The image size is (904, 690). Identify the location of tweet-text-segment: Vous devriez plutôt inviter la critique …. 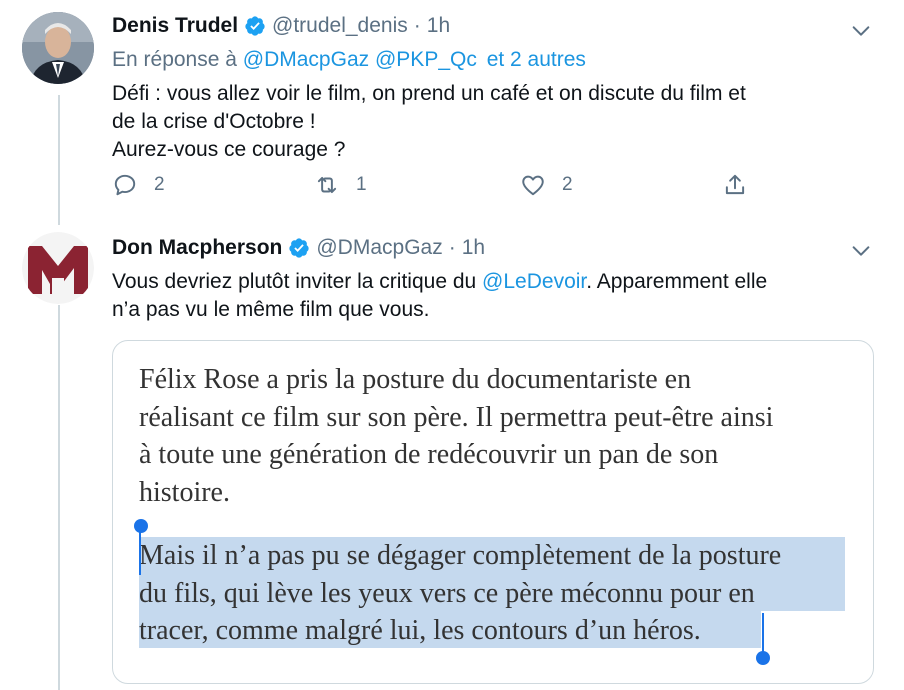
(297, 281).